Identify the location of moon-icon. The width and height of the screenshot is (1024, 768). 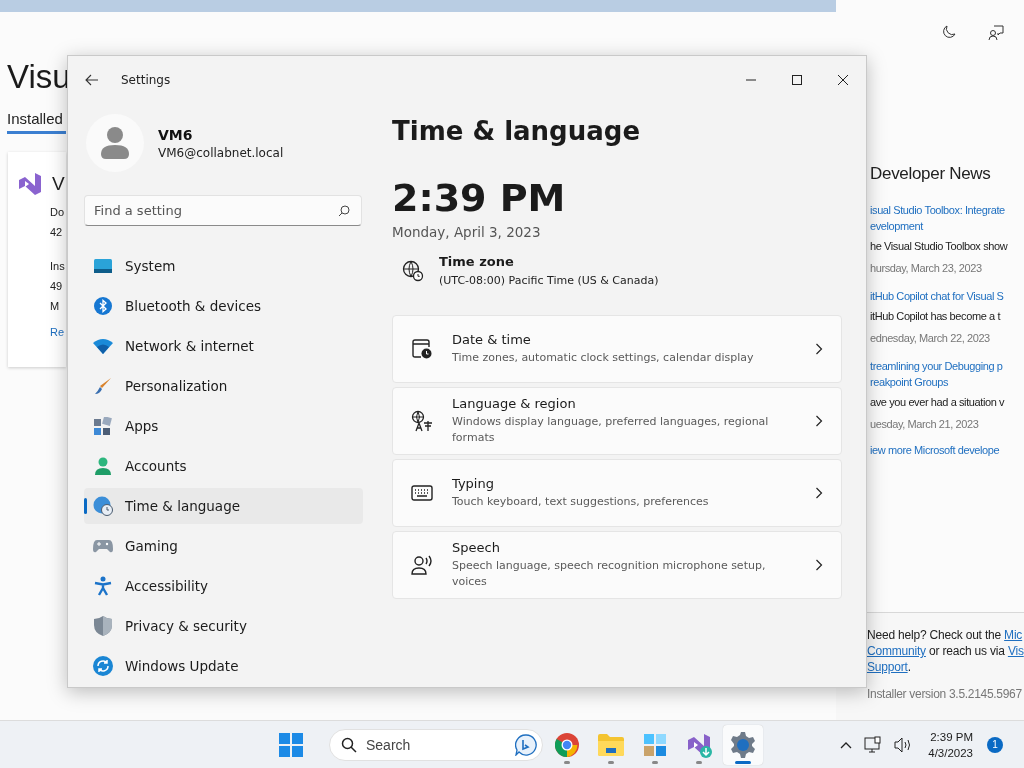
(949, 32).